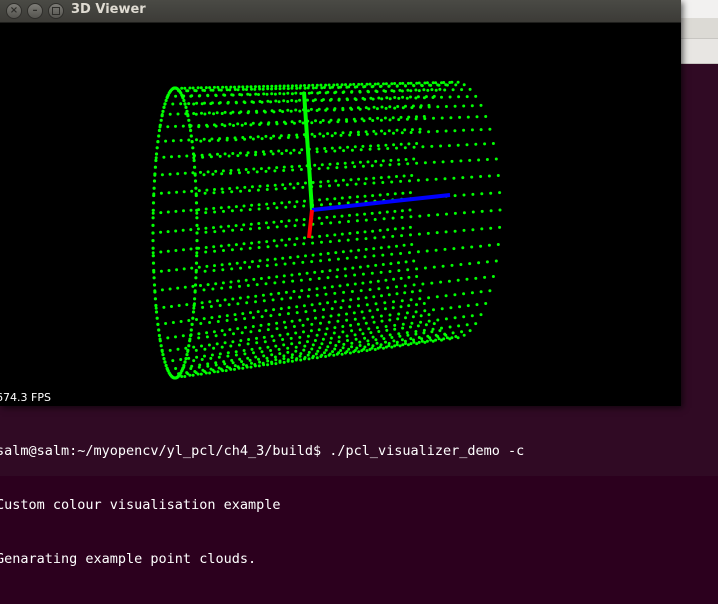 This screenshot has width=718, height=604. I want to click on window-titlebar: × – 3D Viewer, so click(340, 11).